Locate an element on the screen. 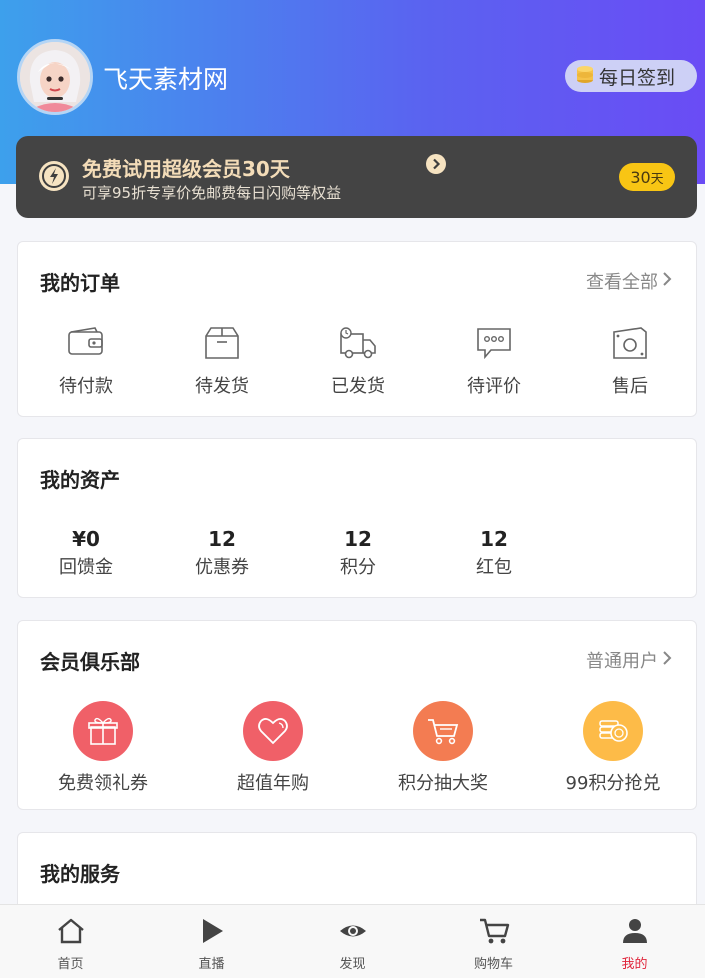  tab-cart: 购物车 is located at coordinates (493, 941).